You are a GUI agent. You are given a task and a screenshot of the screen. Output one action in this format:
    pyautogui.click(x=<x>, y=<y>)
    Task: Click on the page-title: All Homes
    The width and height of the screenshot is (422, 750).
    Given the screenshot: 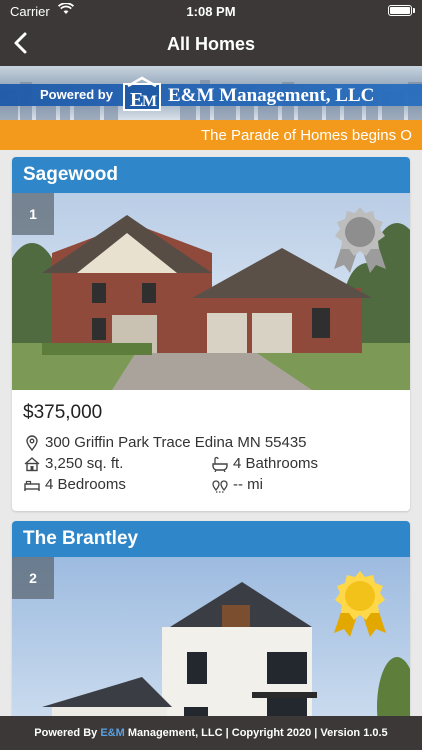 What is the action you would take?
    pyautogui.click(x=211, y=44)
    